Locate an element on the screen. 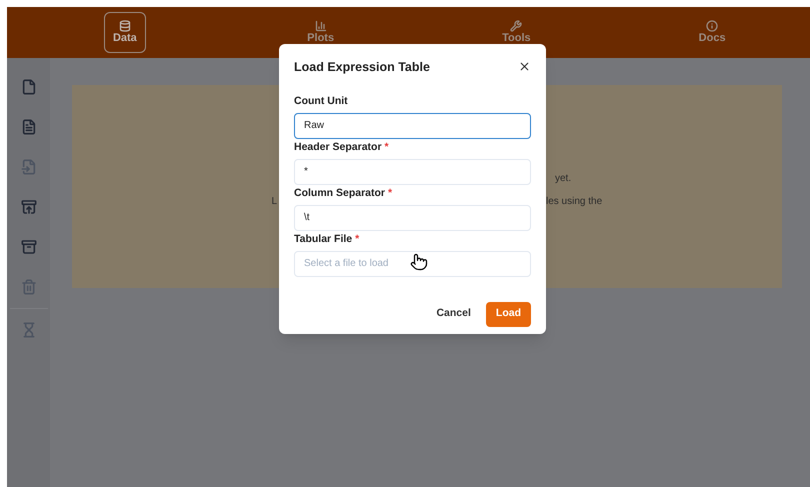  text-field: * is located at coordinates (412, 171).